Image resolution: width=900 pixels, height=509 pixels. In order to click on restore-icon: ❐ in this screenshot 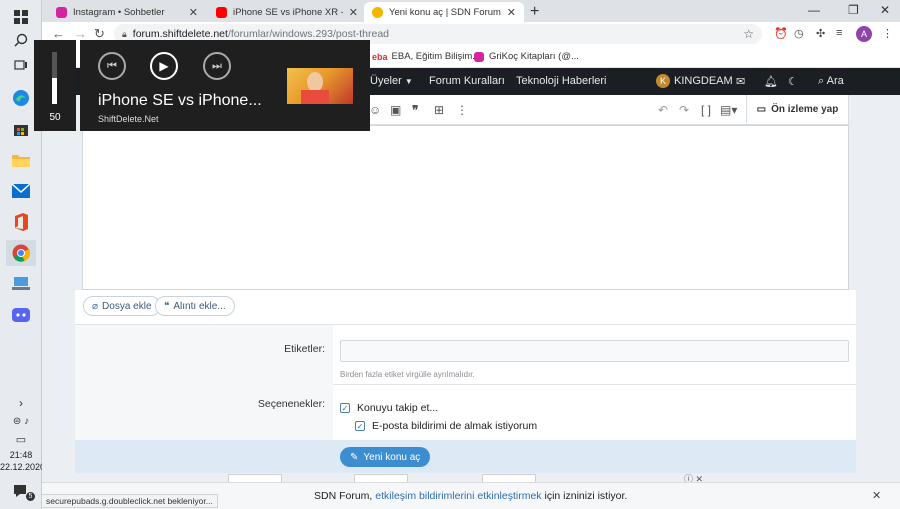, I will do `click(853, 10)`.